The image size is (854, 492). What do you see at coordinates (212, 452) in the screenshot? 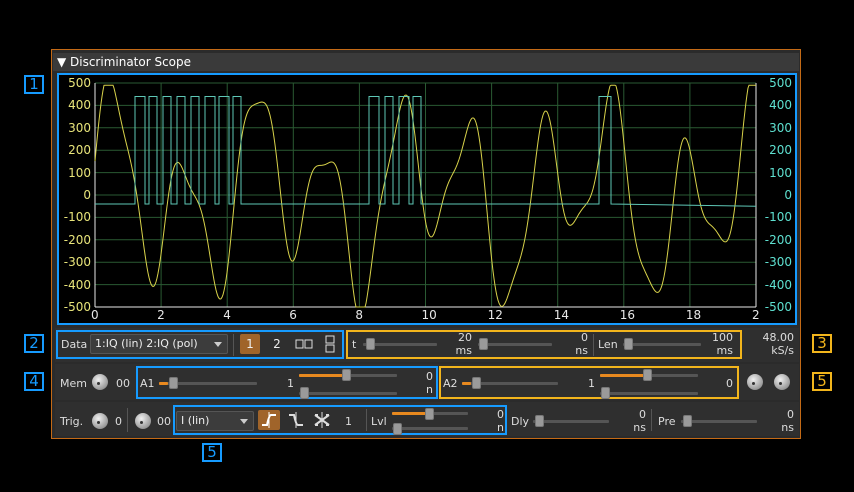
I see `callout-5-bottom: 5` at bounding box center [212, 452].